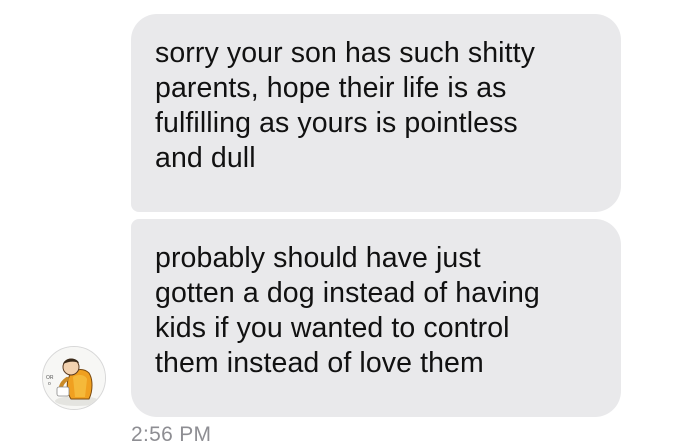 The height and width of the screenshot is (447, 693). I want to click on cartoon-character-avatar-icon: OR o, so click(74, 378).